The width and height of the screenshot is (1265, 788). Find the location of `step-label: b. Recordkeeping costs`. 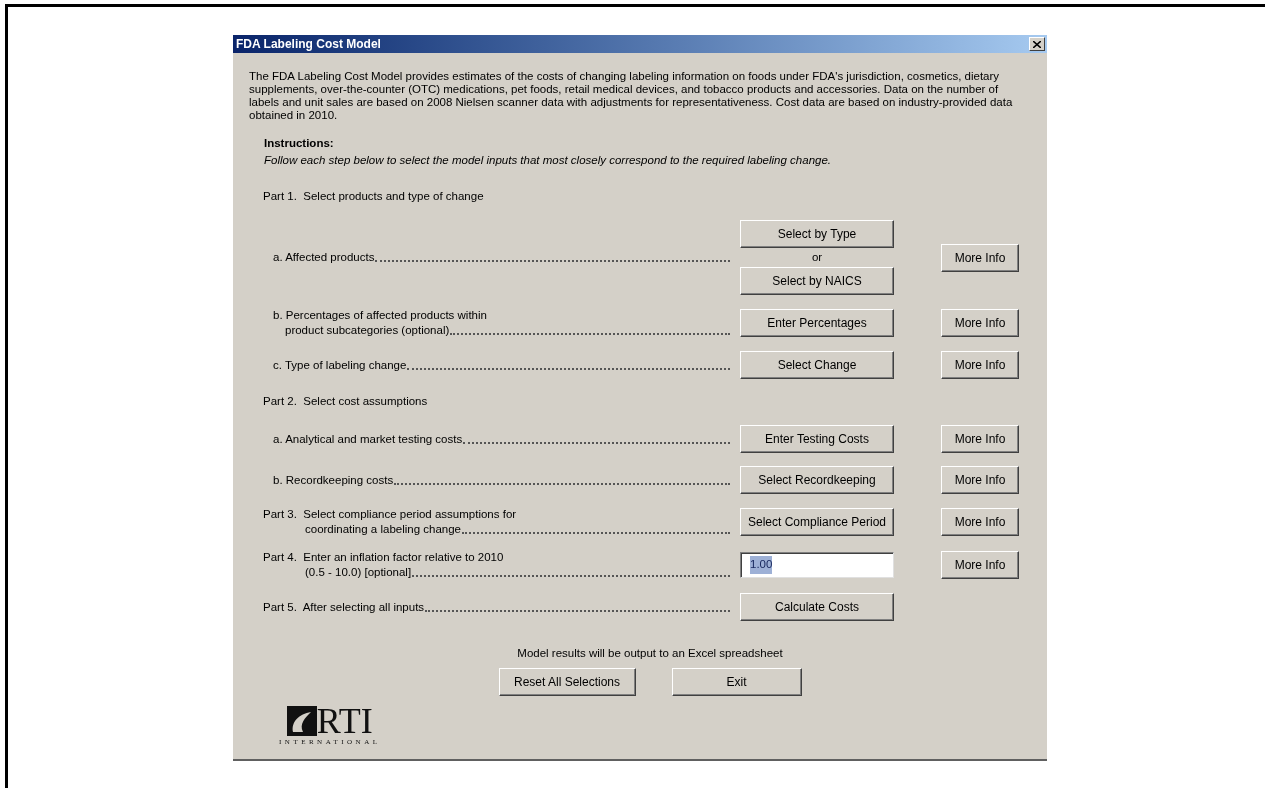

step-label: b. Recordkeeping costs is located at coordinates (333, 480).